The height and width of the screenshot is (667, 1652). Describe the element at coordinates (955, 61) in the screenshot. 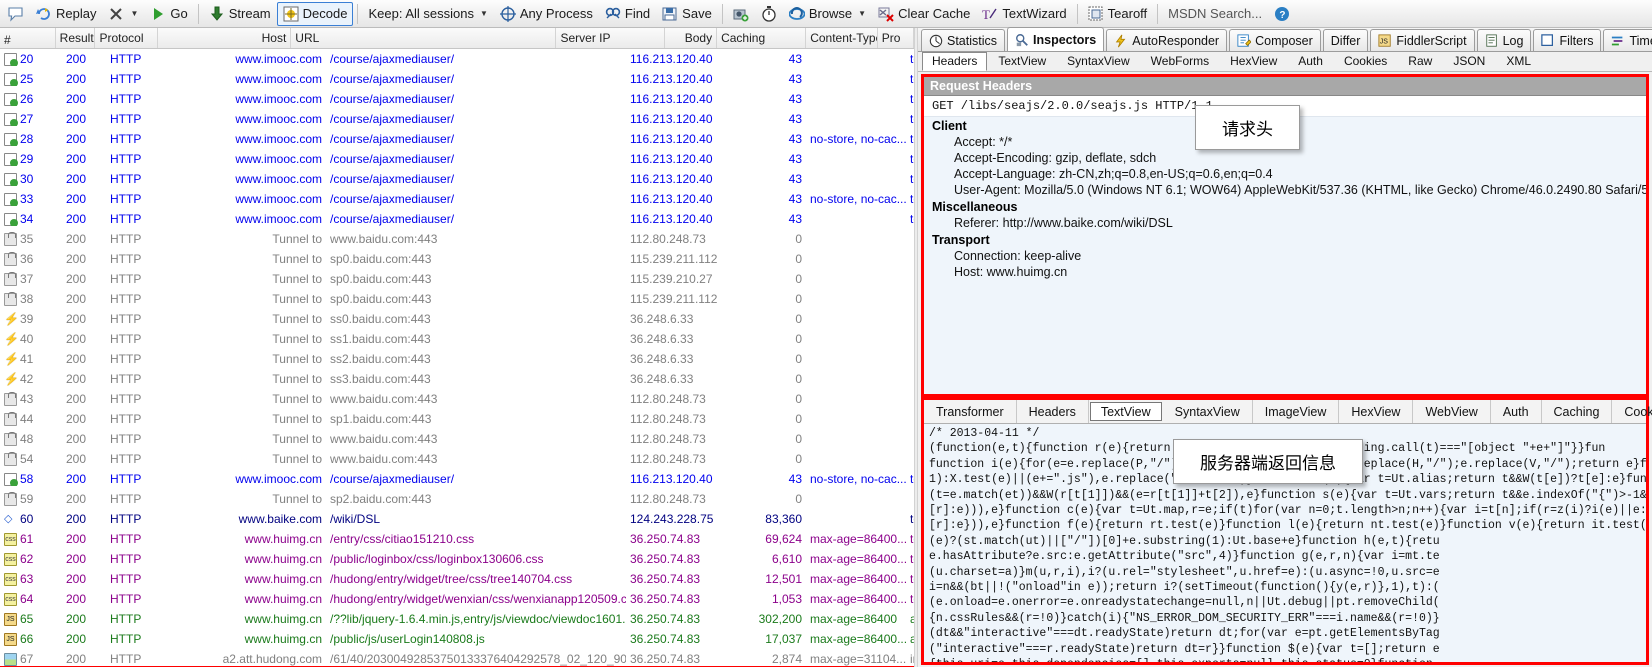

I see `subtab-headers: Headers` at that location.